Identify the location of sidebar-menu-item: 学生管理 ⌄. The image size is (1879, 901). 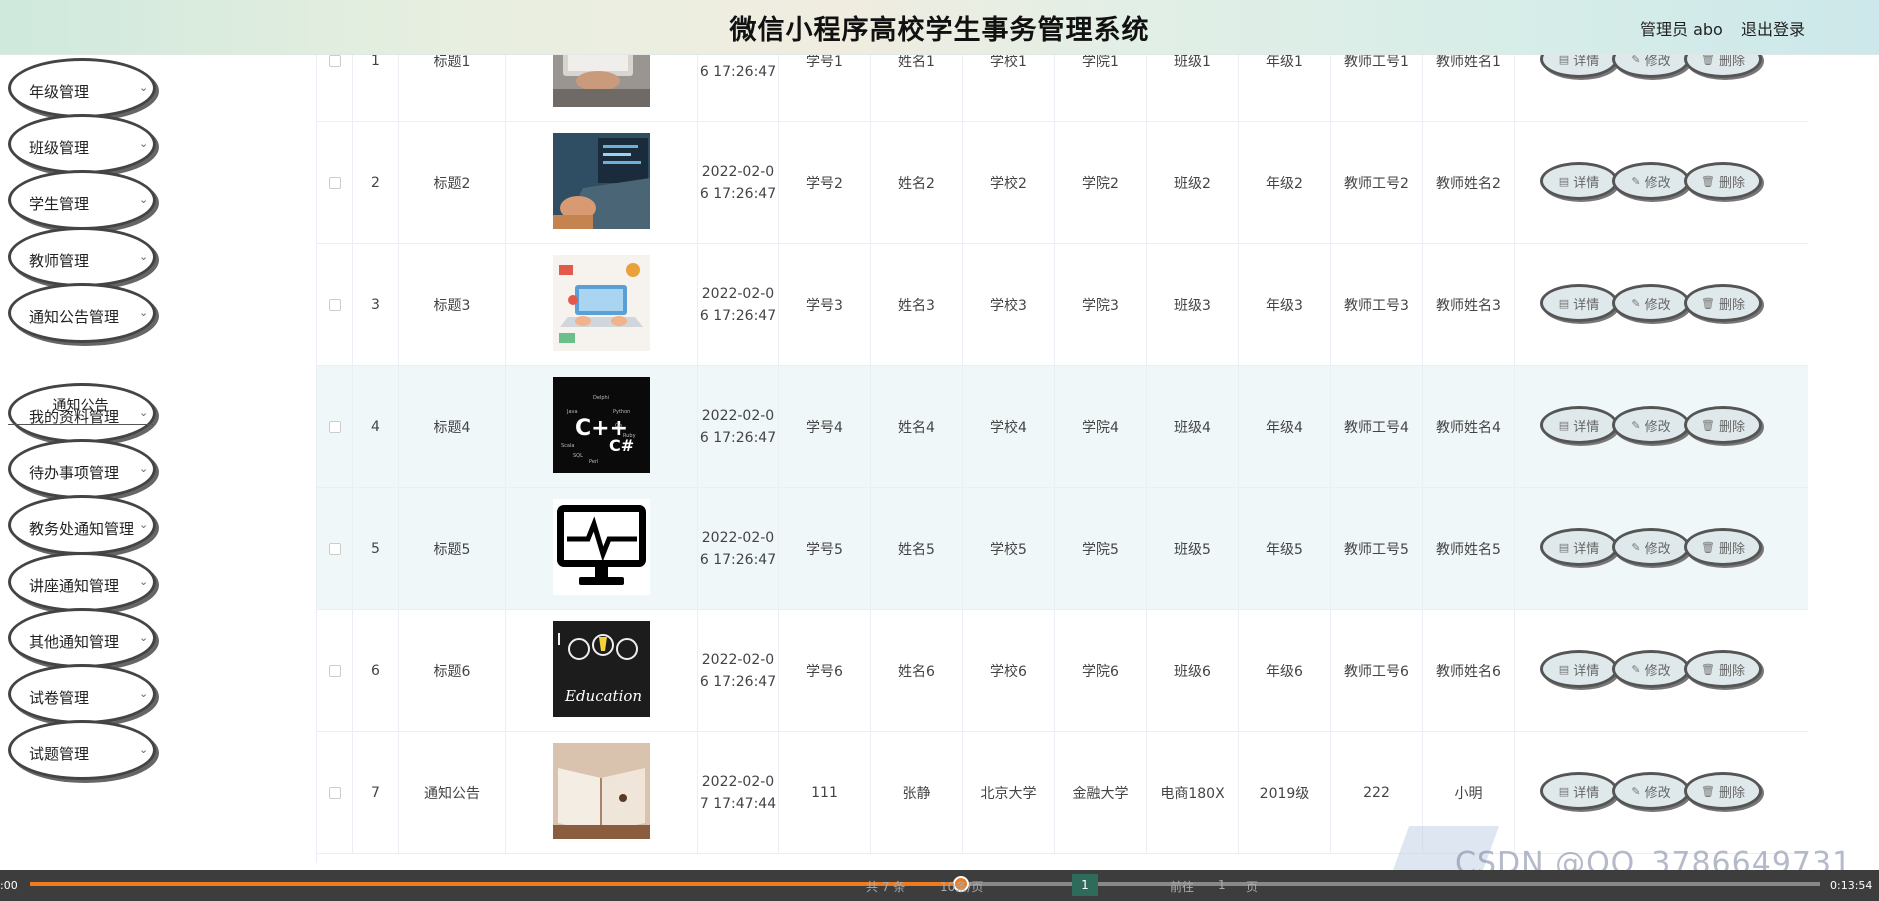
(82, 200).